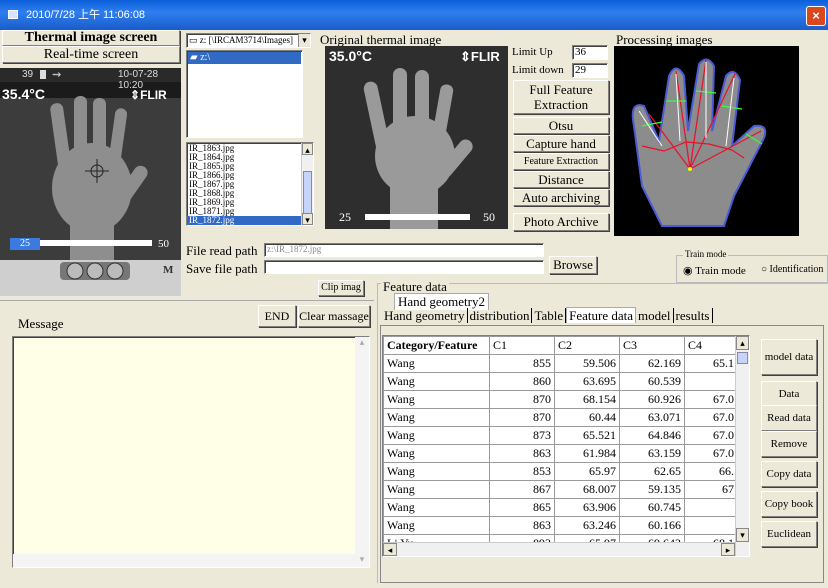 The height and width of the screenshot is (588, 828). Describe the element at coordinates (587, 363) in the screenshot. I see `table-cell: 59.506` at that location.